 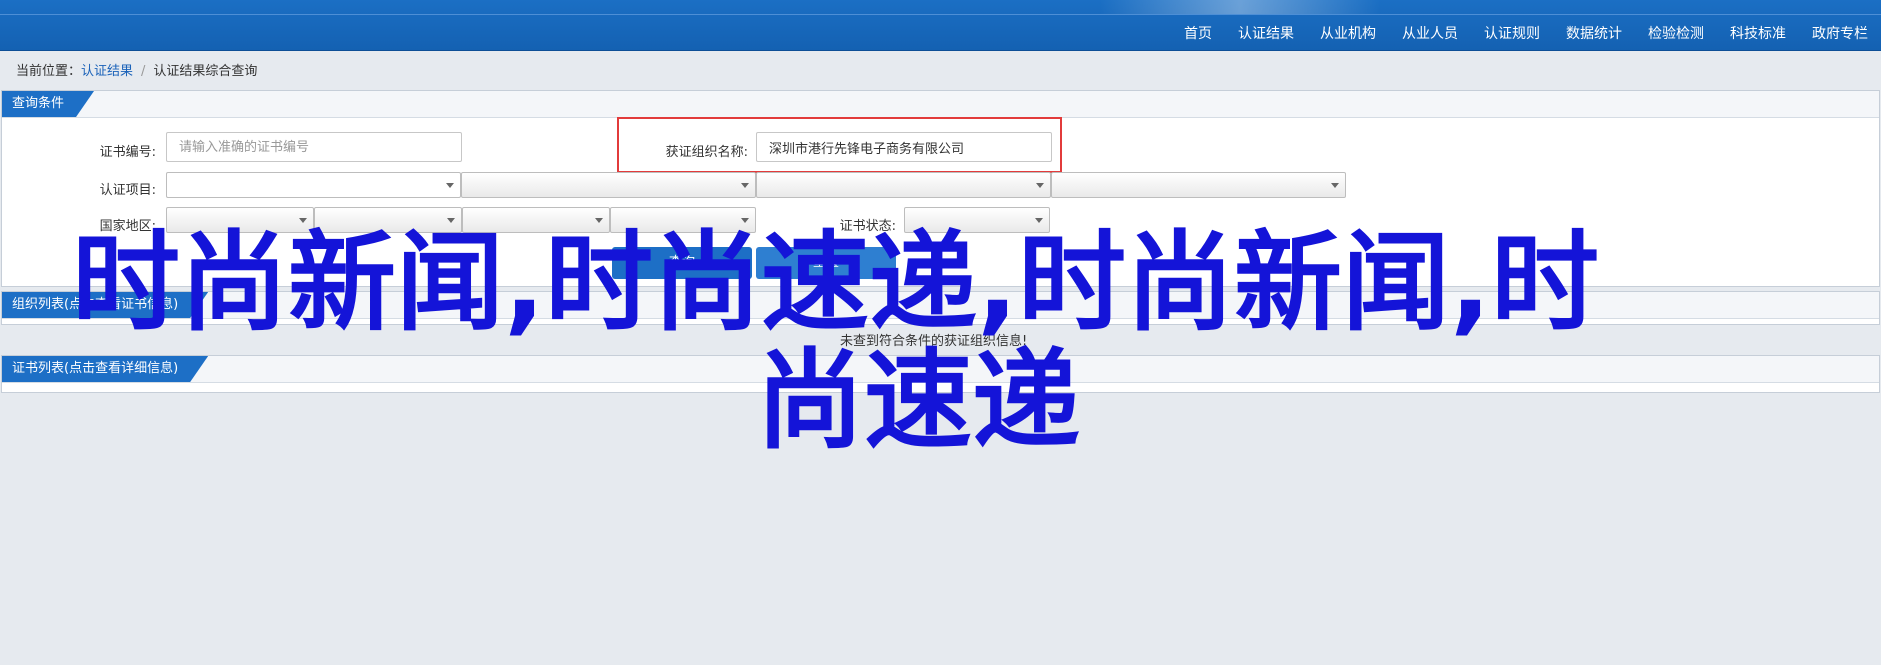 What do you see at coordinates (839, 145) in the screenshot?
I see `highlight-box` at bounding box center [839, 145].